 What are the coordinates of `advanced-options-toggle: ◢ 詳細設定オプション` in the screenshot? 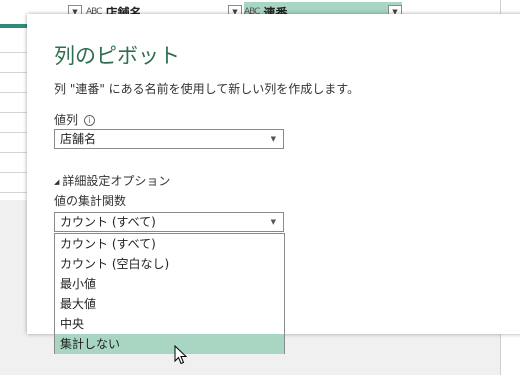 It's located at (112, 180).